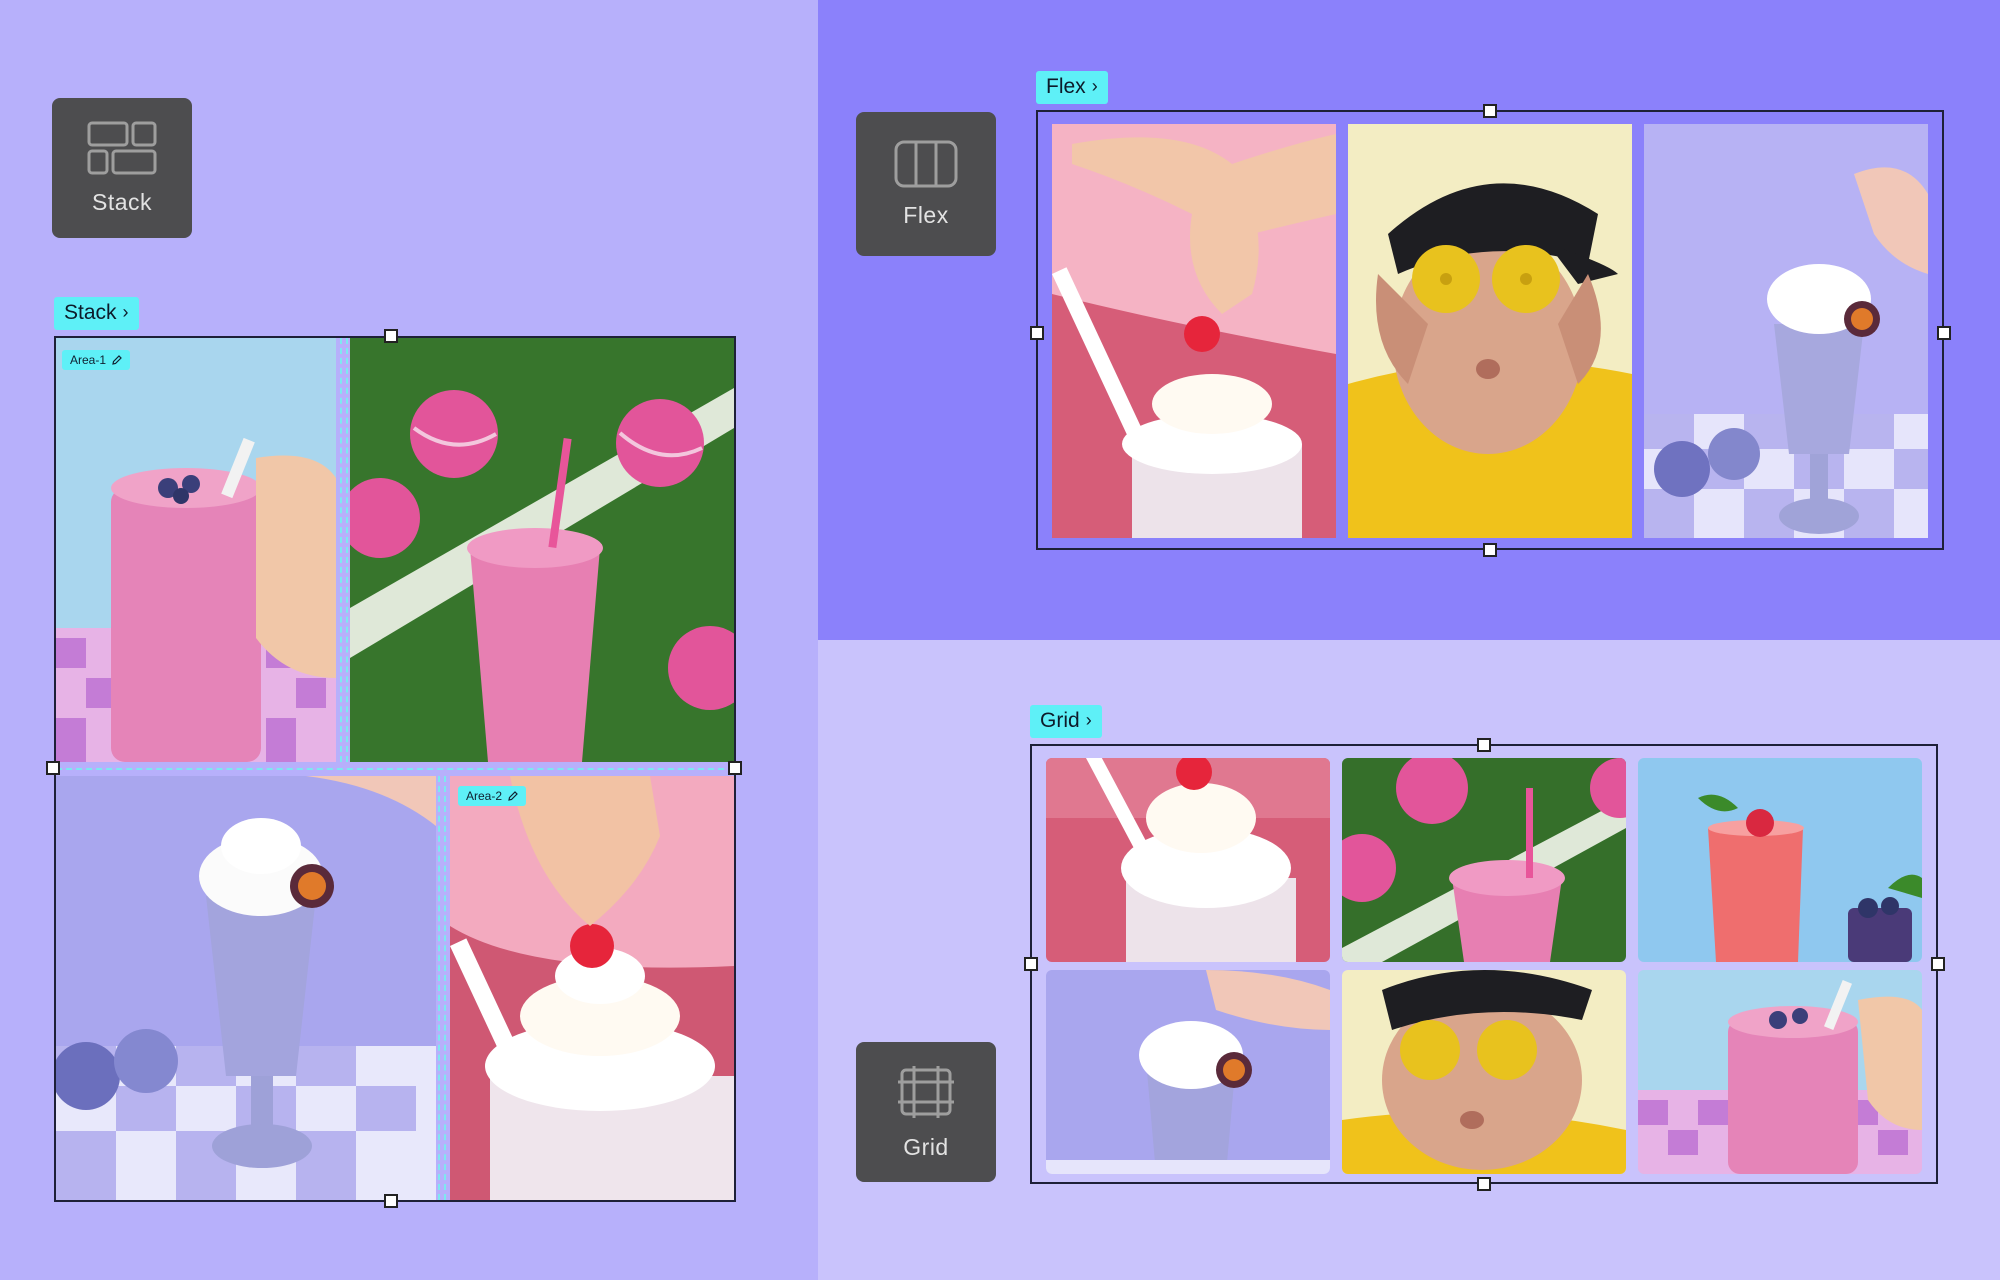 The width and height of the screenshot is (2000, 1280). Describe the element at coordinates (1037, 333) in the screenshot. I see `flex-handle-left` at that location.